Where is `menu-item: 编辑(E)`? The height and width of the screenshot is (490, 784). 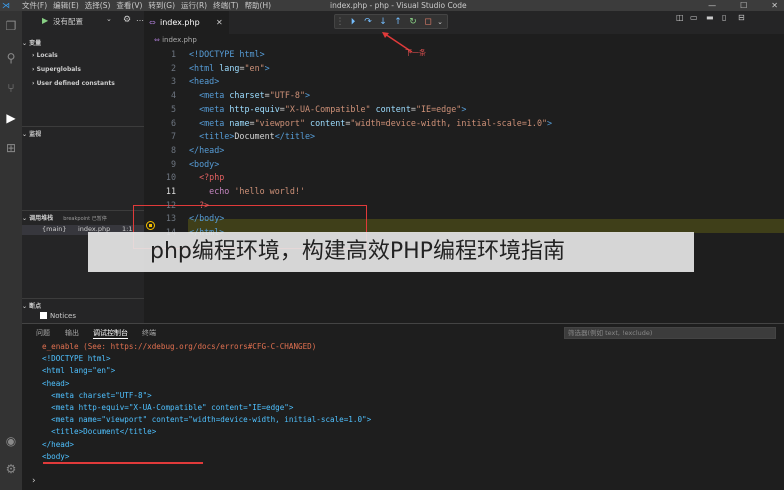 menu-item: 编辑(E) is located at coordinates (66, 5).